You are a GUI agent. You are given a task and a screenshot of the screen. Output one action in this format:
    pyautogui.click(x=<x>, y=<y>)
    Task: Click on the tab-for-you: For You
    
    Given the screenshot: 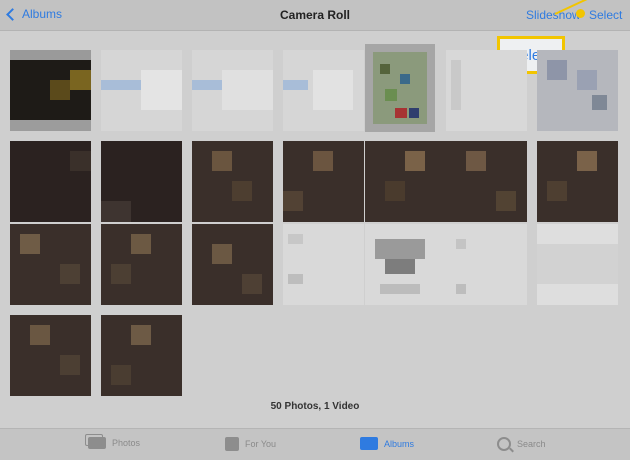 What is the action you would take?
    pyautogui.click(x=250, y=444)
    